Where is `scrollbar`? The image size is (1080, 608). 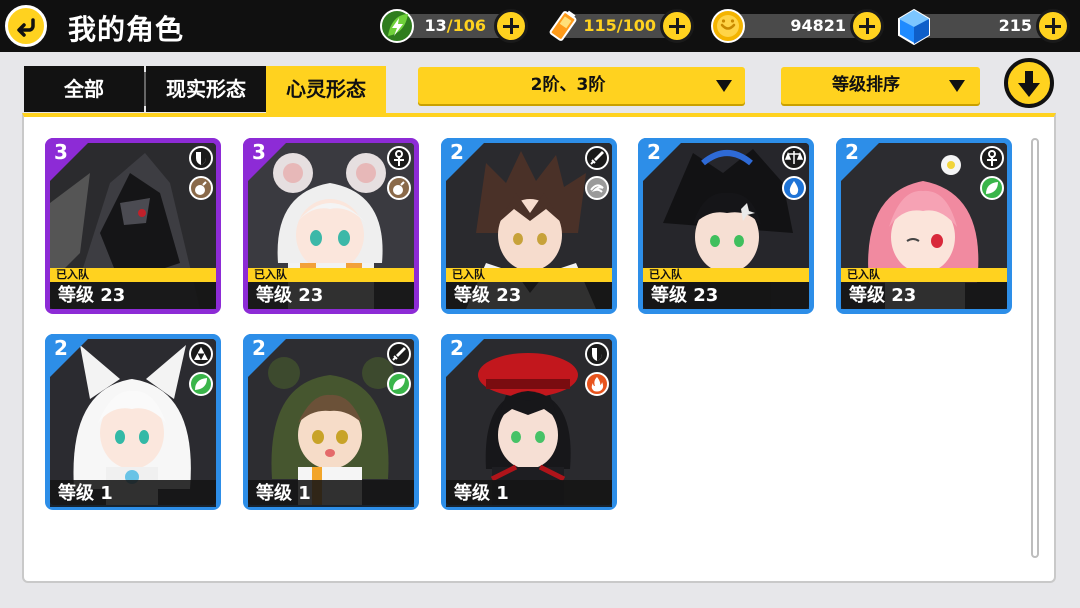
scrollbar is located at coordinates (1035, 348).